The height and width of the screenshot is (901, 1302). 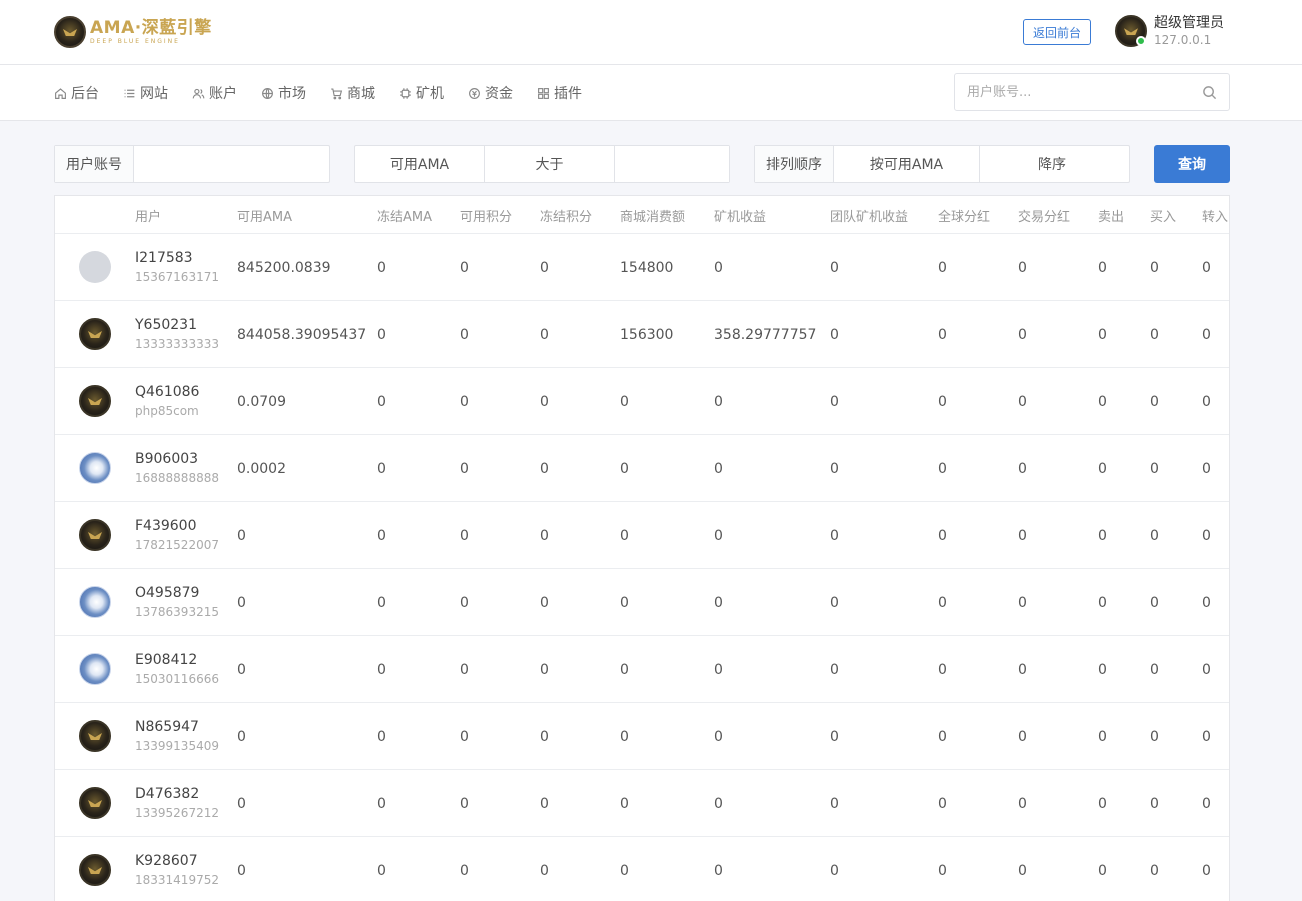 I want to click on table-row: F439600 17821522007 0 0 0 0 0 0 0 0 0 0 0 0, so click(x=642, y=535).